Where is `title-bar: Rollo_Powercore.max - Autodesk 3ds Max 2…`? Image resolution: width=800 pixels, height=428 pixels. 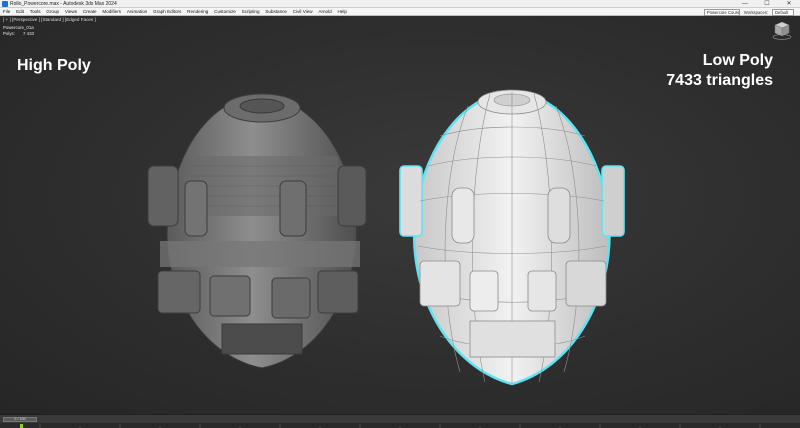 title-bar: Rollo_Powercore.max - Autodesk 3ds Max 2… is located at coordinates (400, 4).